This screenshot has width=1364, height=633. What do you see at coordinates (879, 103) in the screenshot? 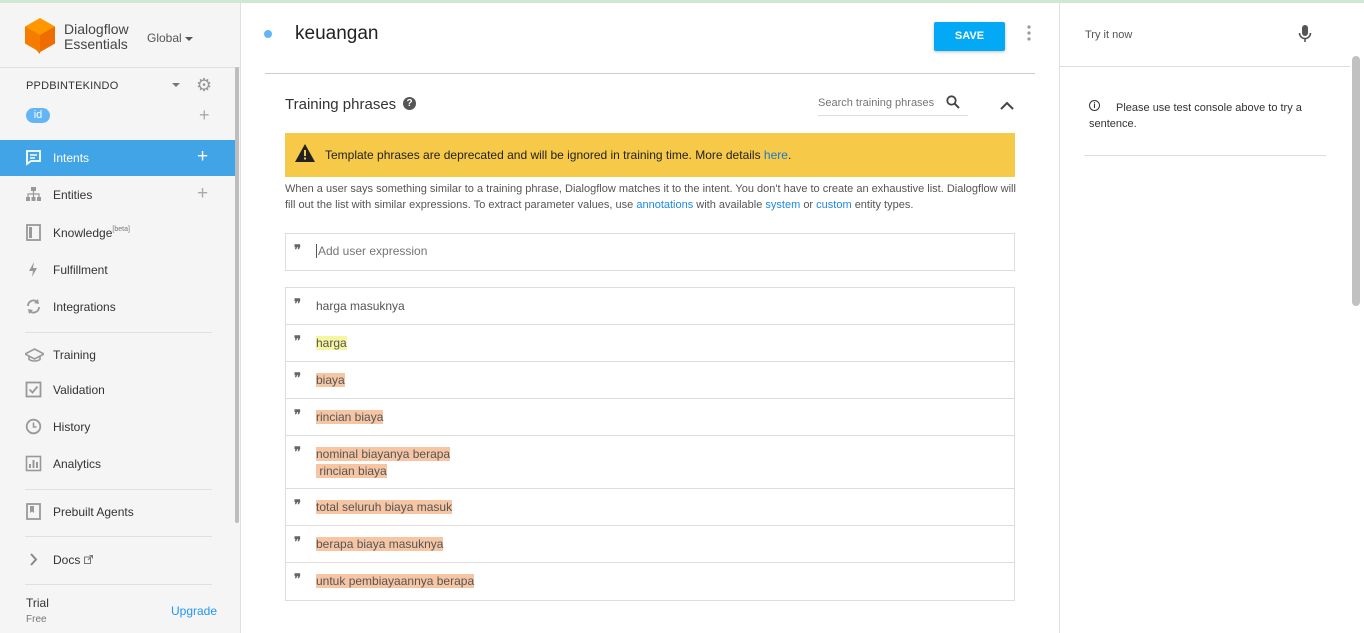
I see `search-input` at bounding box center [879, 103].